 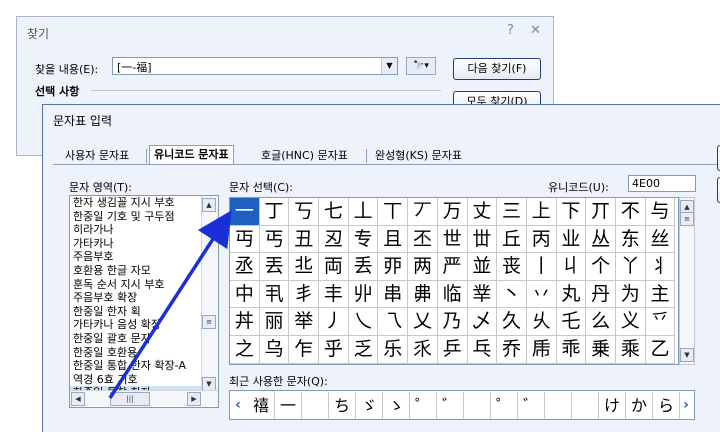 What do you see at coordinates (512, 349) in the screenshot?
I see `character-cell: 乔` at bounding box center [512, 349].